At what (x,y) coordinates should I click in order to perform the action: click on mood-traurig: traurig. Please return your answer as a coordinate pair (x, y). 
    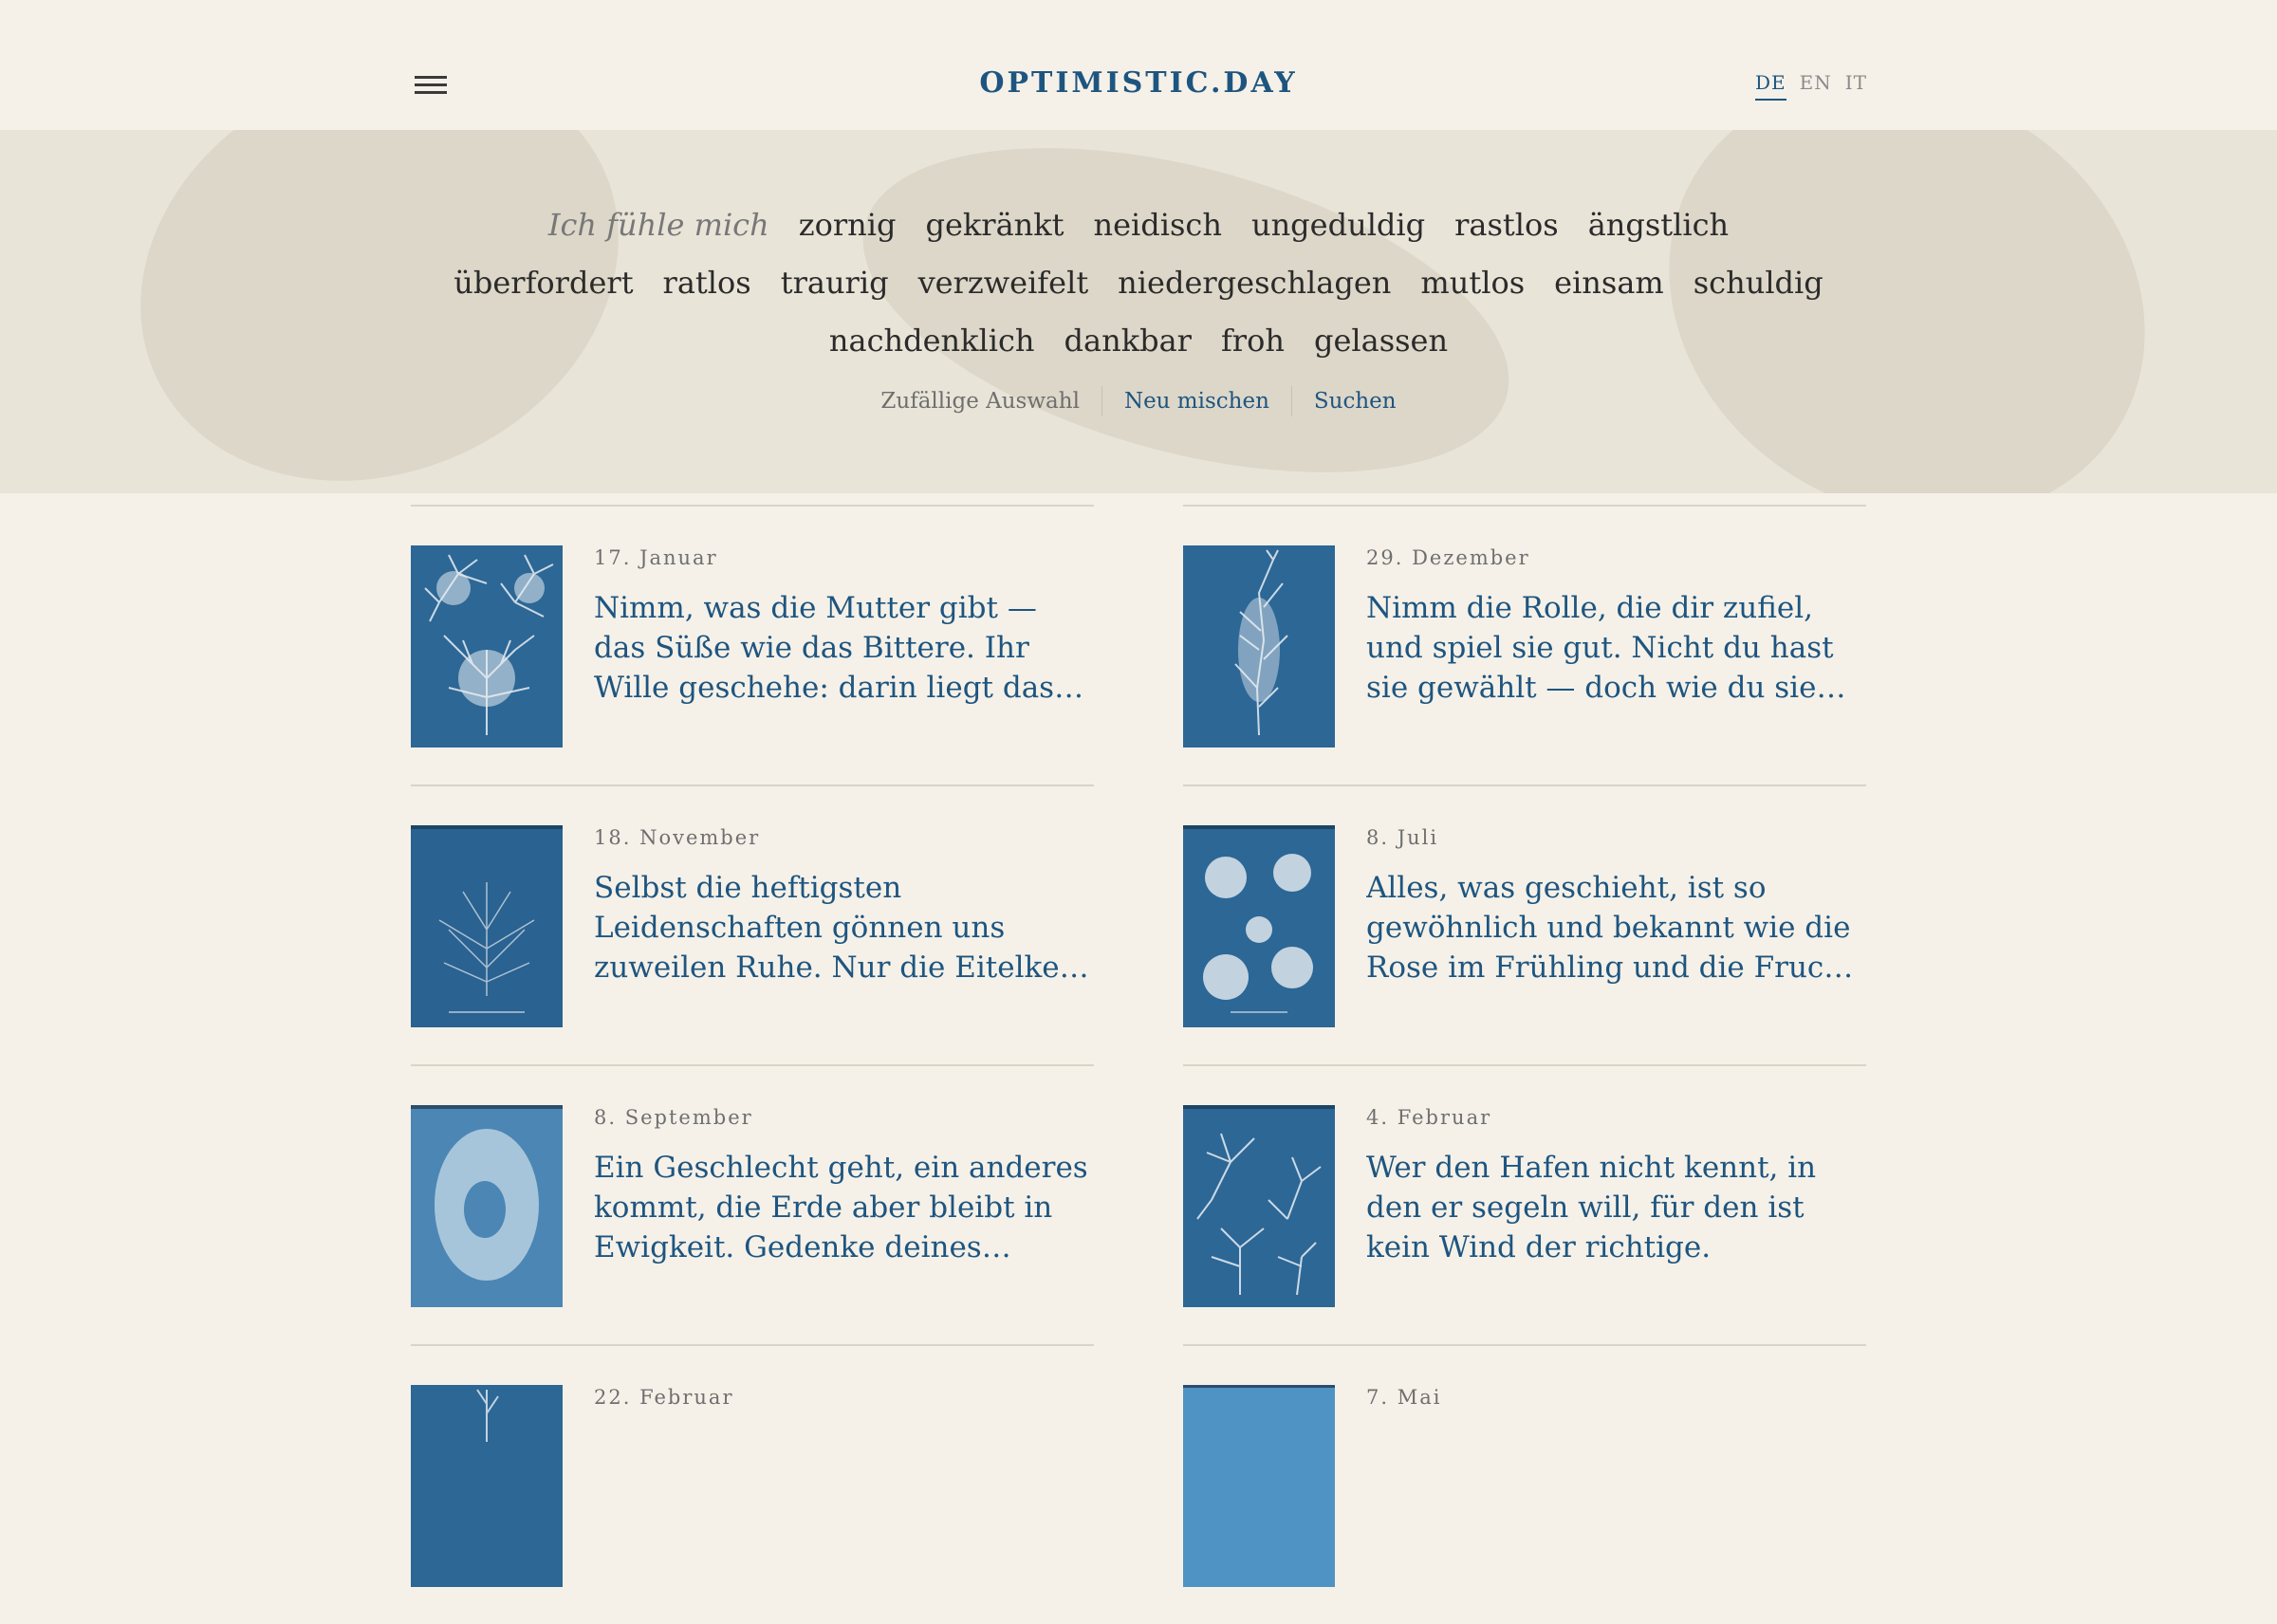
    Looking at the image, I should click on (835, 283).